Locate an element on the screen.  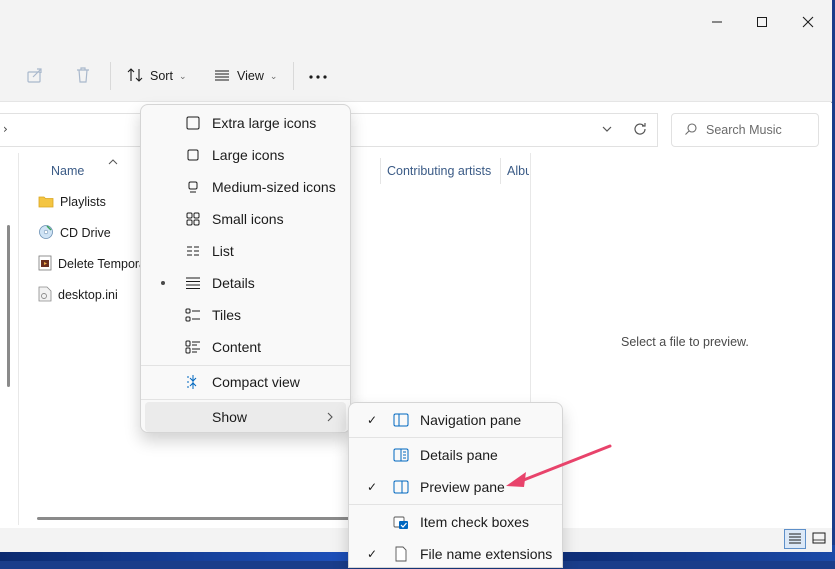
share-button is located at coordinates (35, 76).